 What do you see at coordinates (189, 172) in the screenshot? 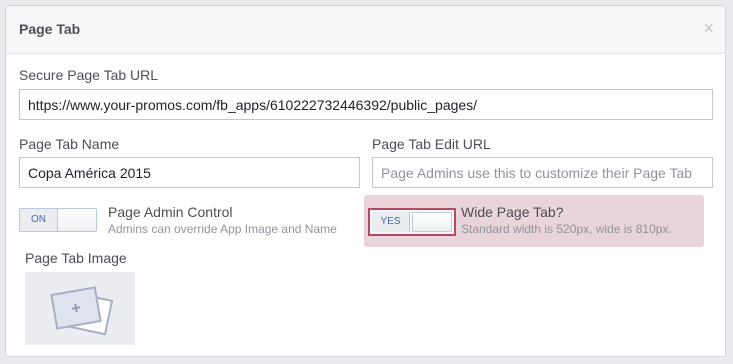
I see `tab-name-input` at bounding box center [189, 172].